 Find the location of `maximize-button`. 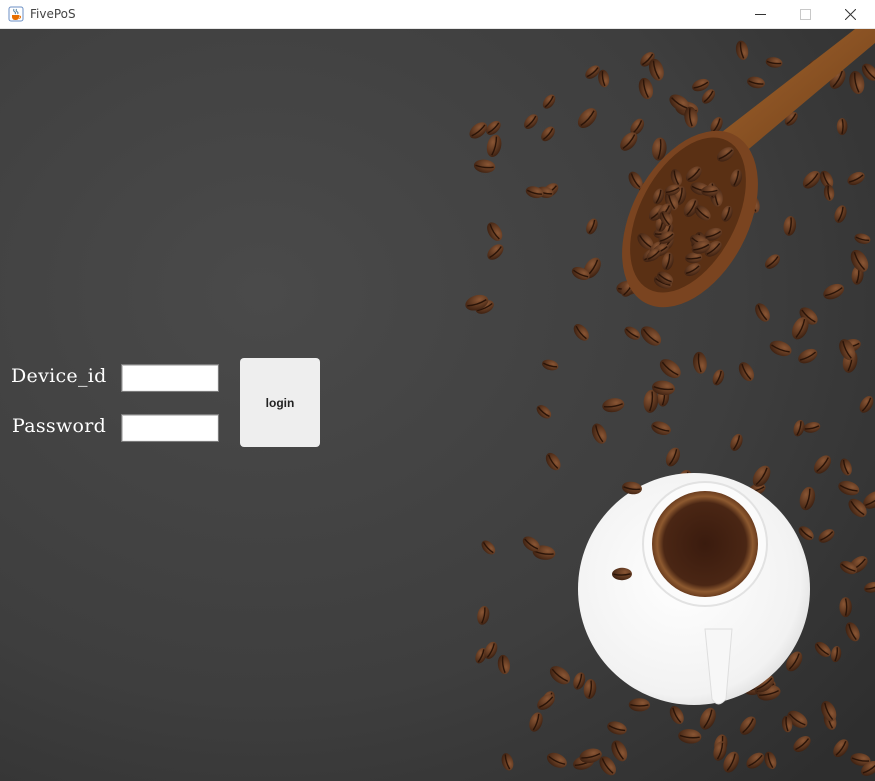

maximize-button is located at coordinates (805, 14).